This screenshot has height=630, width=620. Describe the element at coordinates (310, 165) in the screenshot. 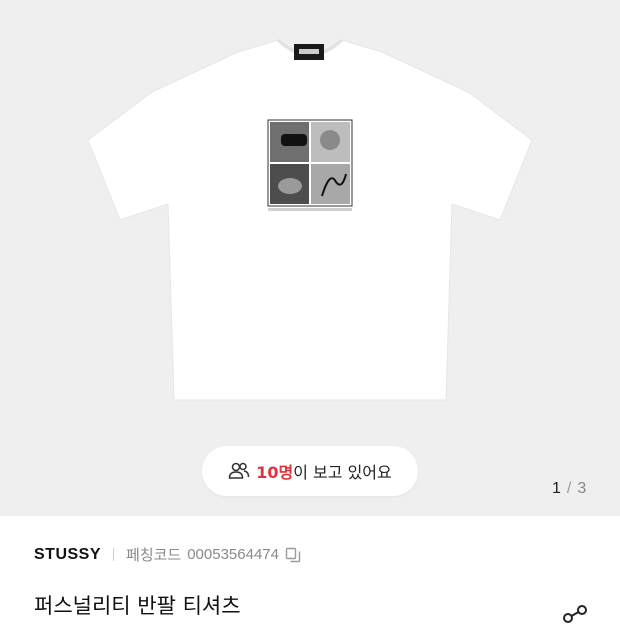

I see `tshirt-print` at that location.